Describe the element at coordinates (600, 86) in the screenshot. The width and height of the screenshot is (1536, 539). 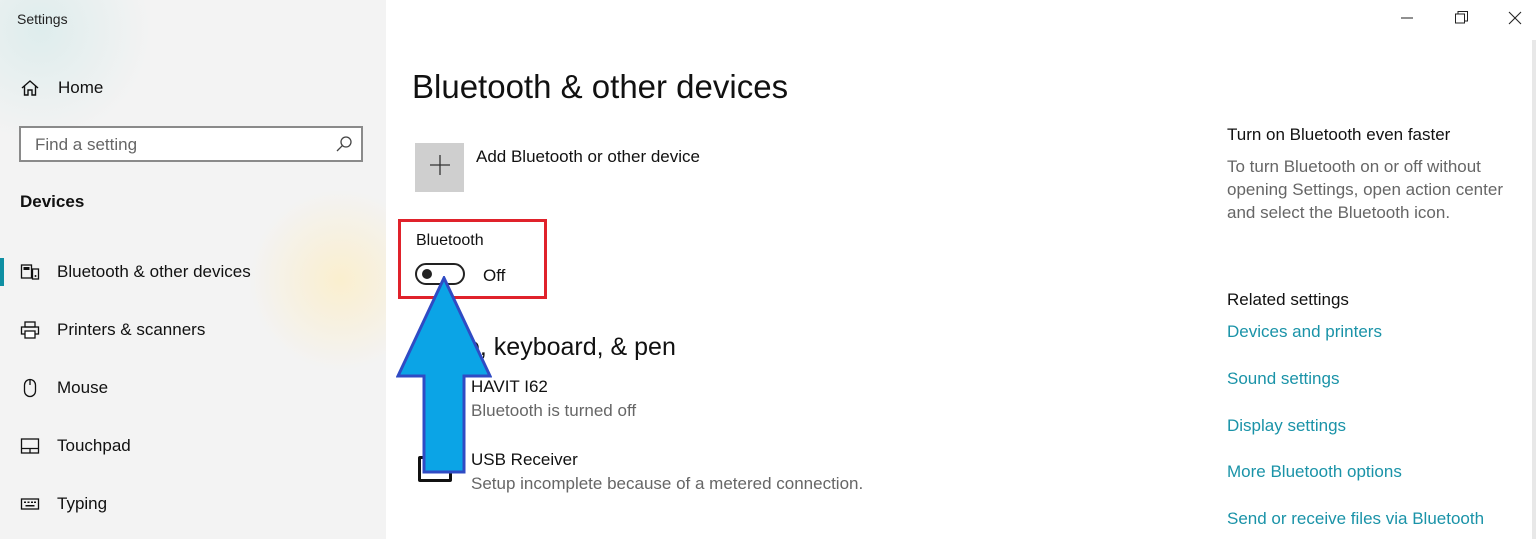
I see `page-title: Bluetooth & other devices` at that location.